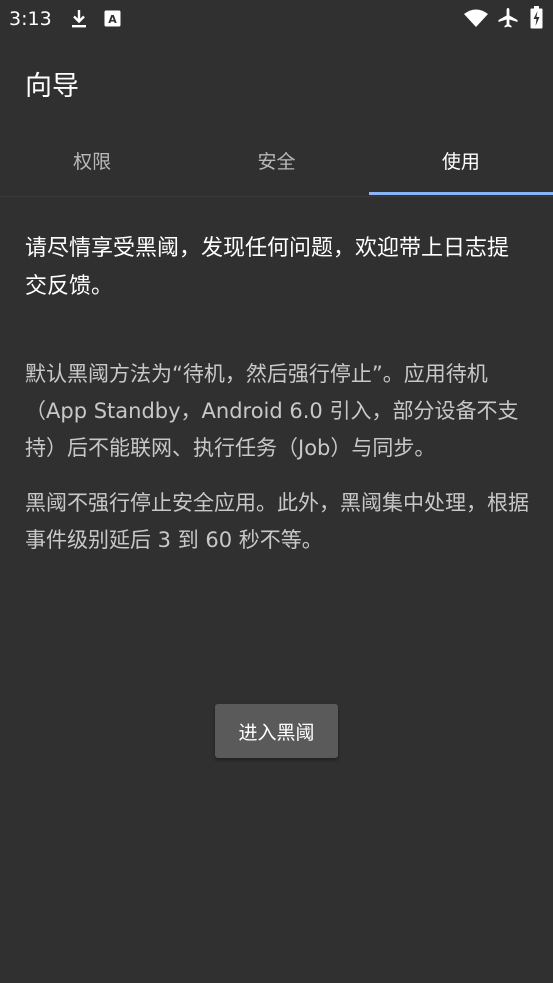 The height and width of the screenshot is (983, 553). I want to click on svg-text: A, so click(112, 19).